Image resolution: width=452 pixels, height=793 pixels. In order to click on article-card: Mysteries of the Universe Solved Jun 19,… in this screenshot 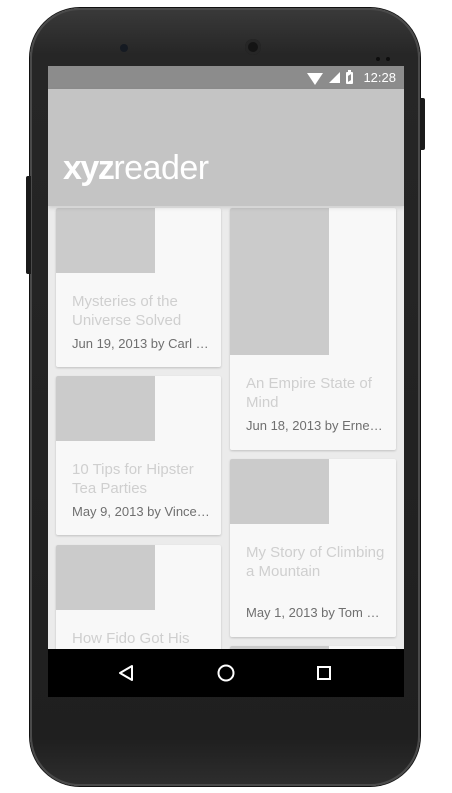, I will do `click(138, 287)`.